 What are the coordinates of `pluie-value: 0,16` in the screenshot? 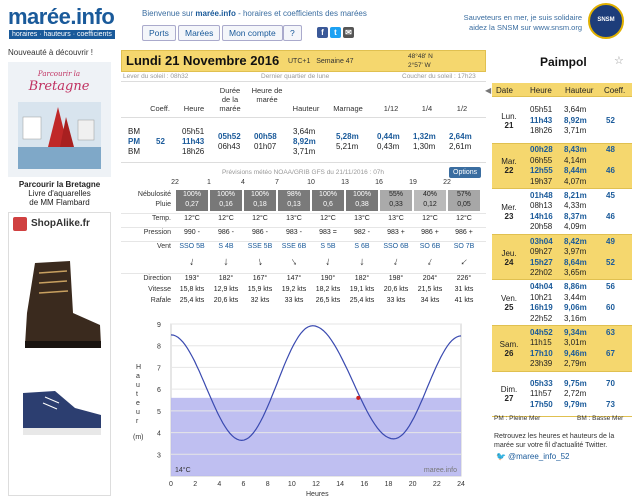 It's located at (226, 204).